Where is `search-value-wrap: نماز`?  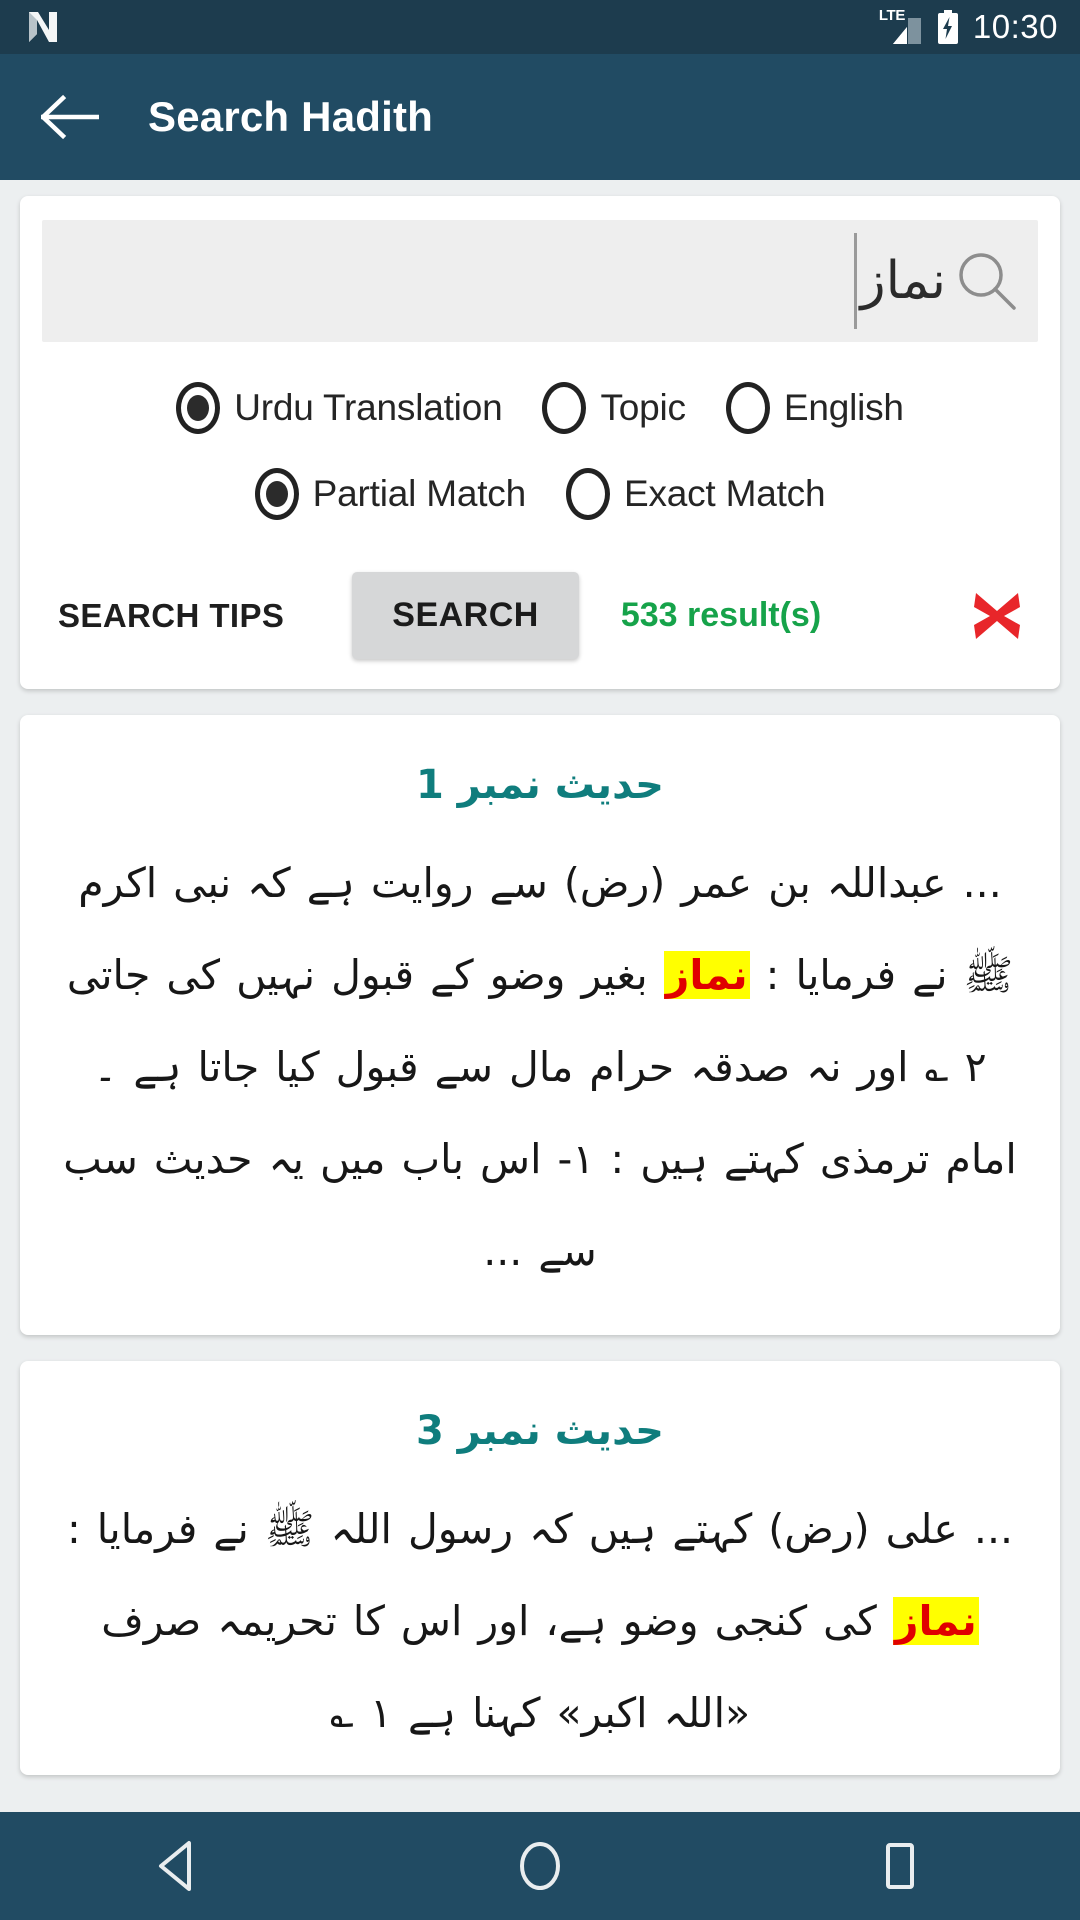 search-value-wrap: نماز is located at coordinates (899, 281).